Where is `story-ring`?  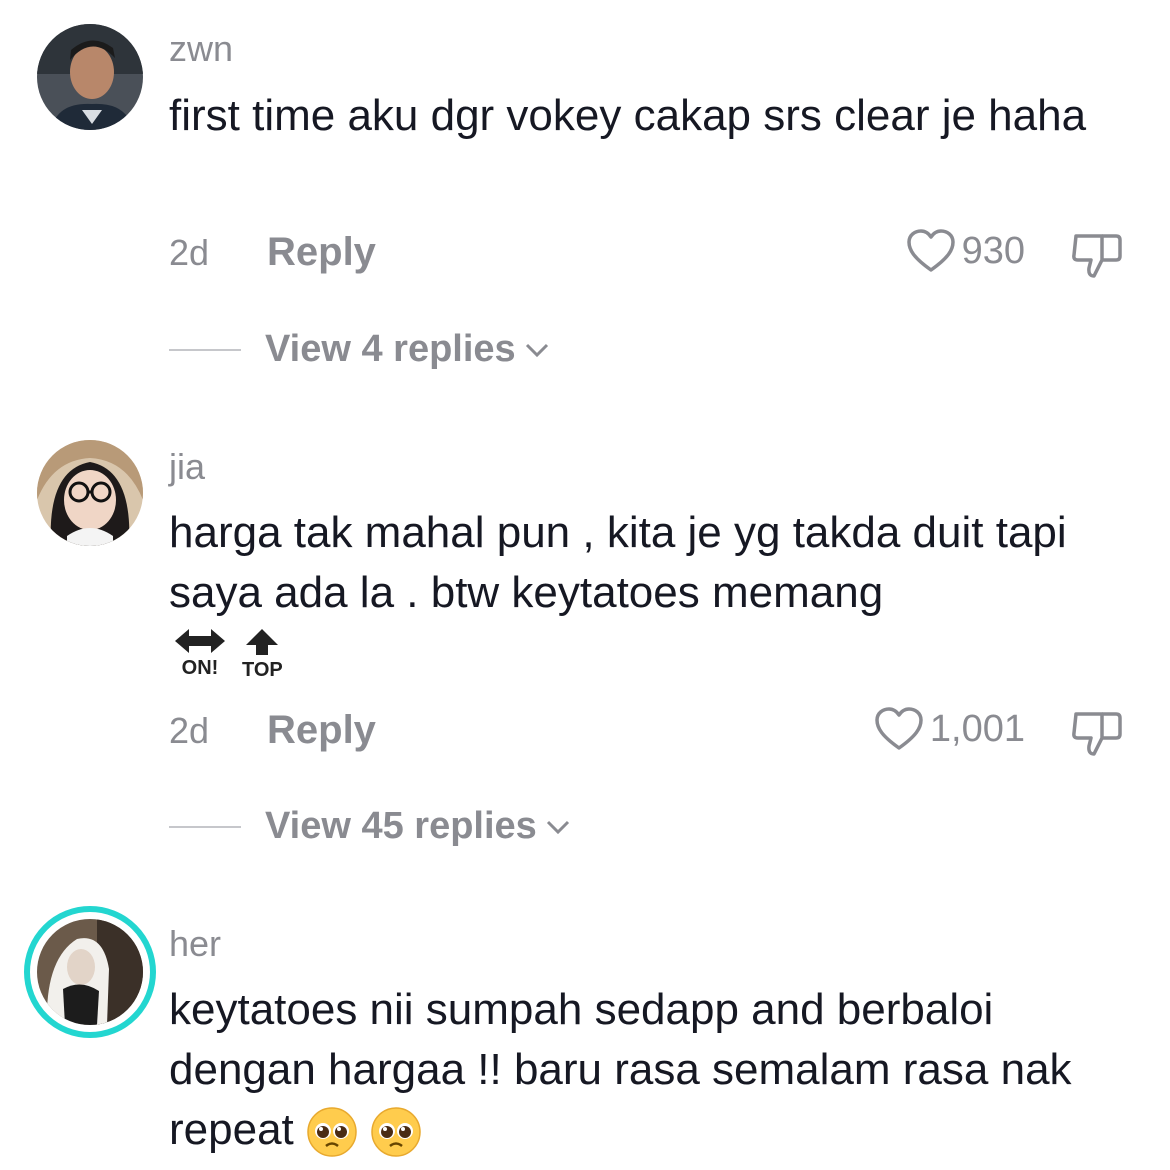
story-ring is located at coordinates (90, 972).